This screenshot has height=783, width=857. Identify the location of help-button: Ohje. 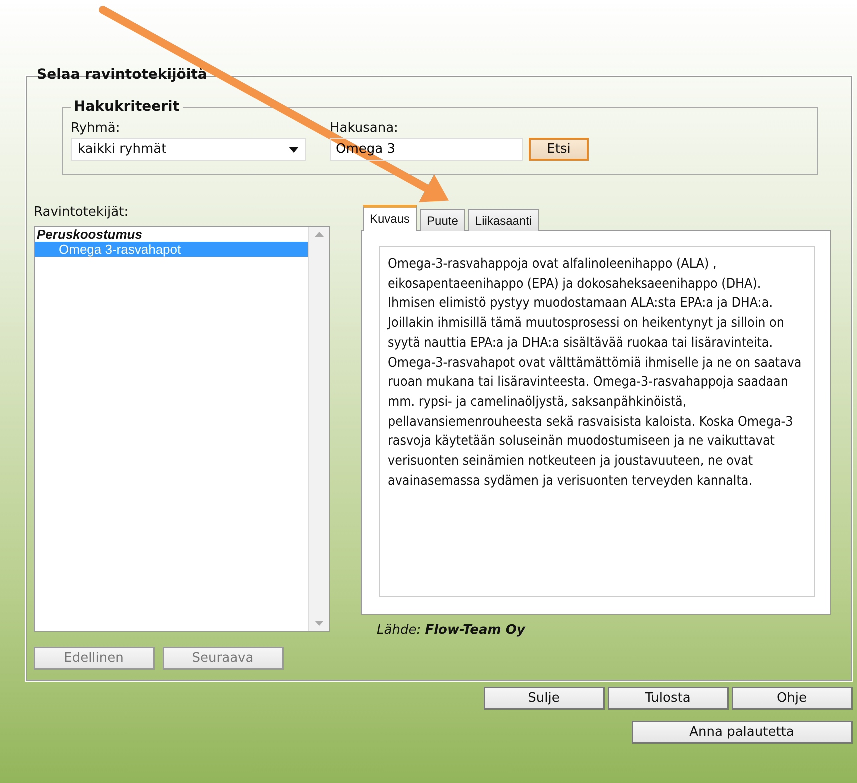
(792, 698).